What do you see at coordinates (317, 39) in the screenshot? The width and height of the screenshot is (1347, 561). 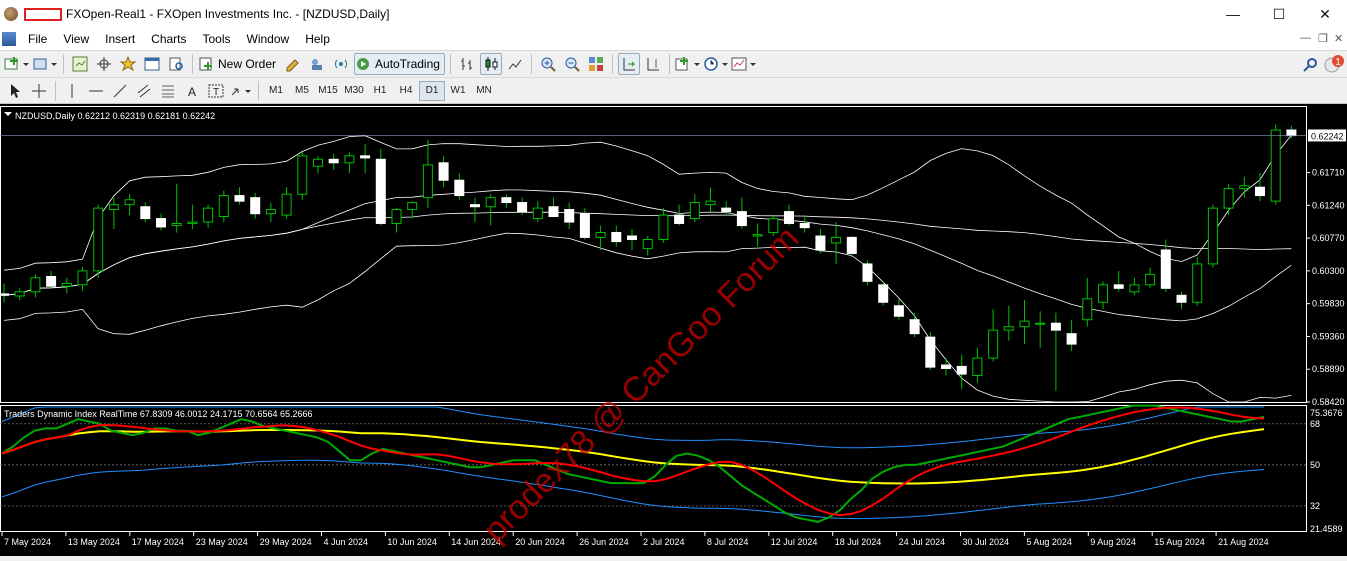 I see `menu-help: Help` at bounding box center [317, 39].